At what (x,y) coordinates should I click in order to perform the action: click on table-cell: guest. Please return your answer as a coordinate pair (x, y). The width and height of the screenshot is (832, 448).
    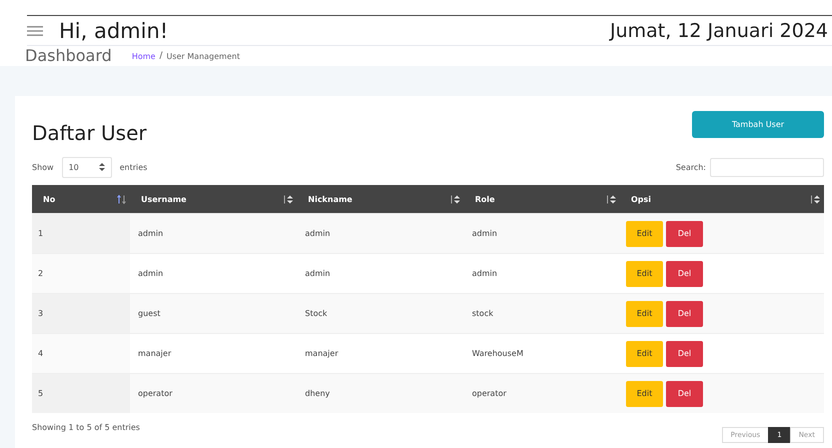
    Looking at the image, I should click on (149, 313).